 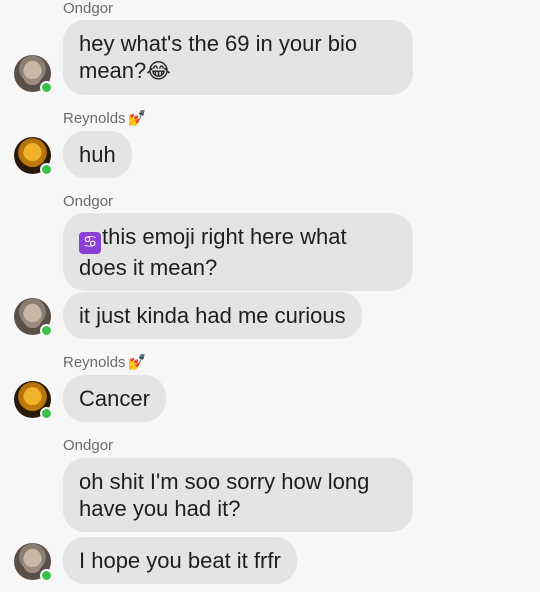 I want to click on message-bubble: it just kinda had me curious, so click(x=212, y=315).